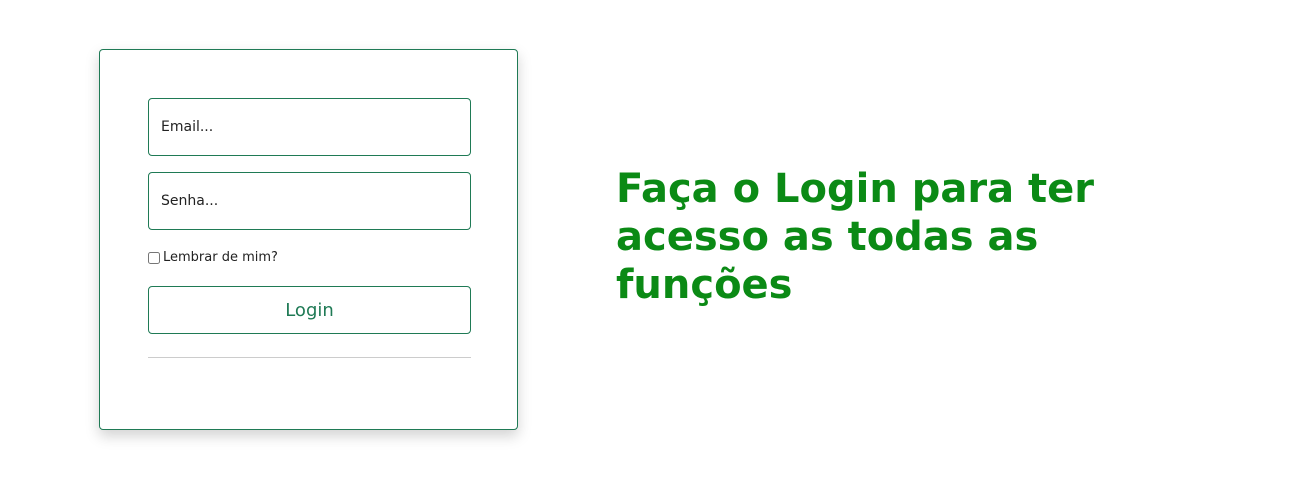 The width and height of the screenshot is (1297, 495). Describe the element at coordinates (309, 357) in the screenshot. I see `divider` at that location.